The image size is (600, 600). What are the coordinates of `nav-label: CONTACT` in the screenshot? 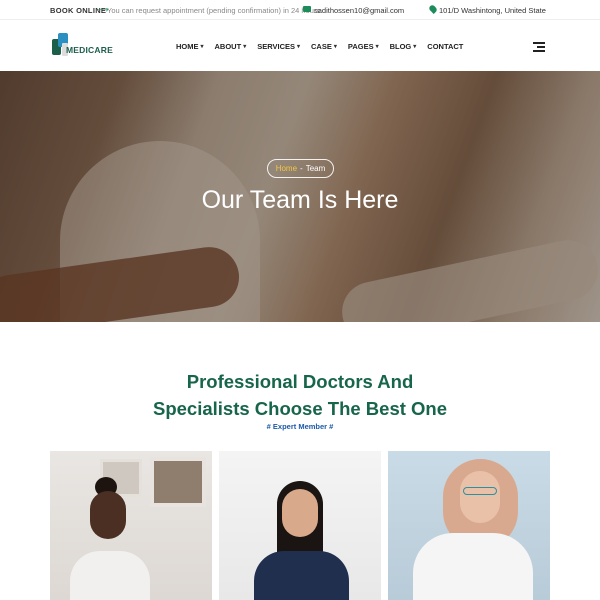 It's located at (445, 46).